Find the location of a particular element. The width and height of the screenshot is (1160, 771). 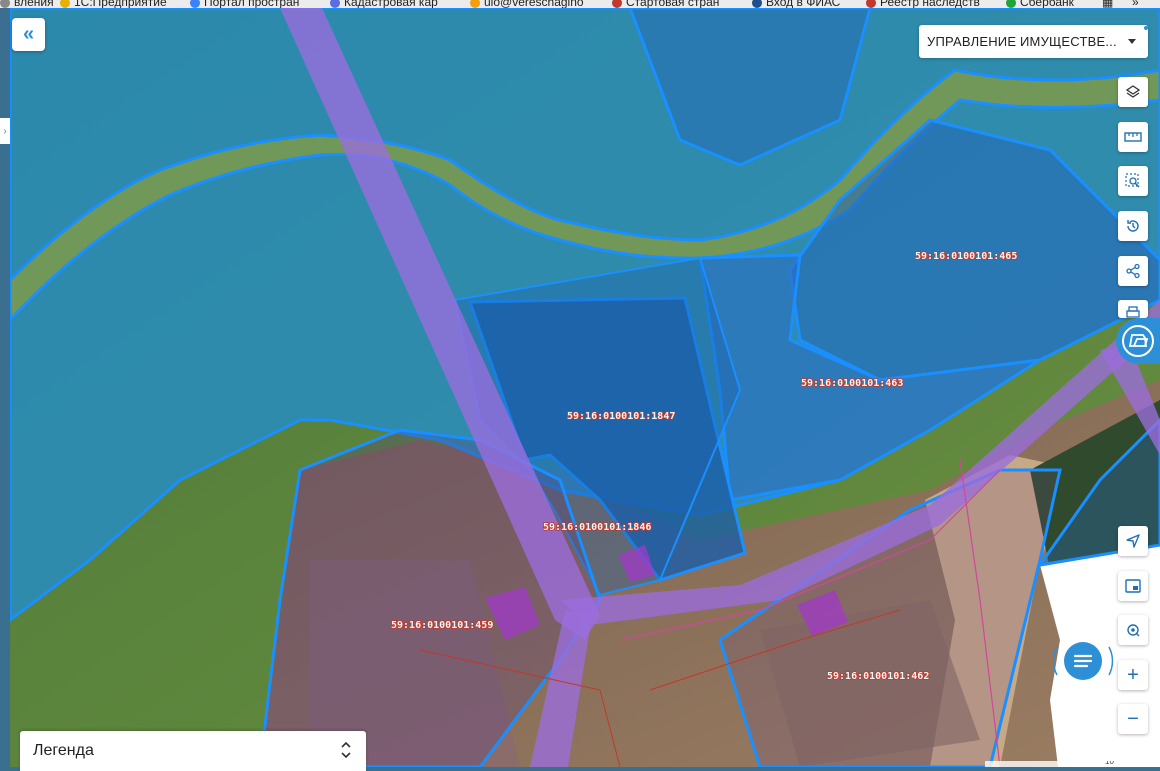

chevron-right-icon: › is located at coordinates (5, 131).